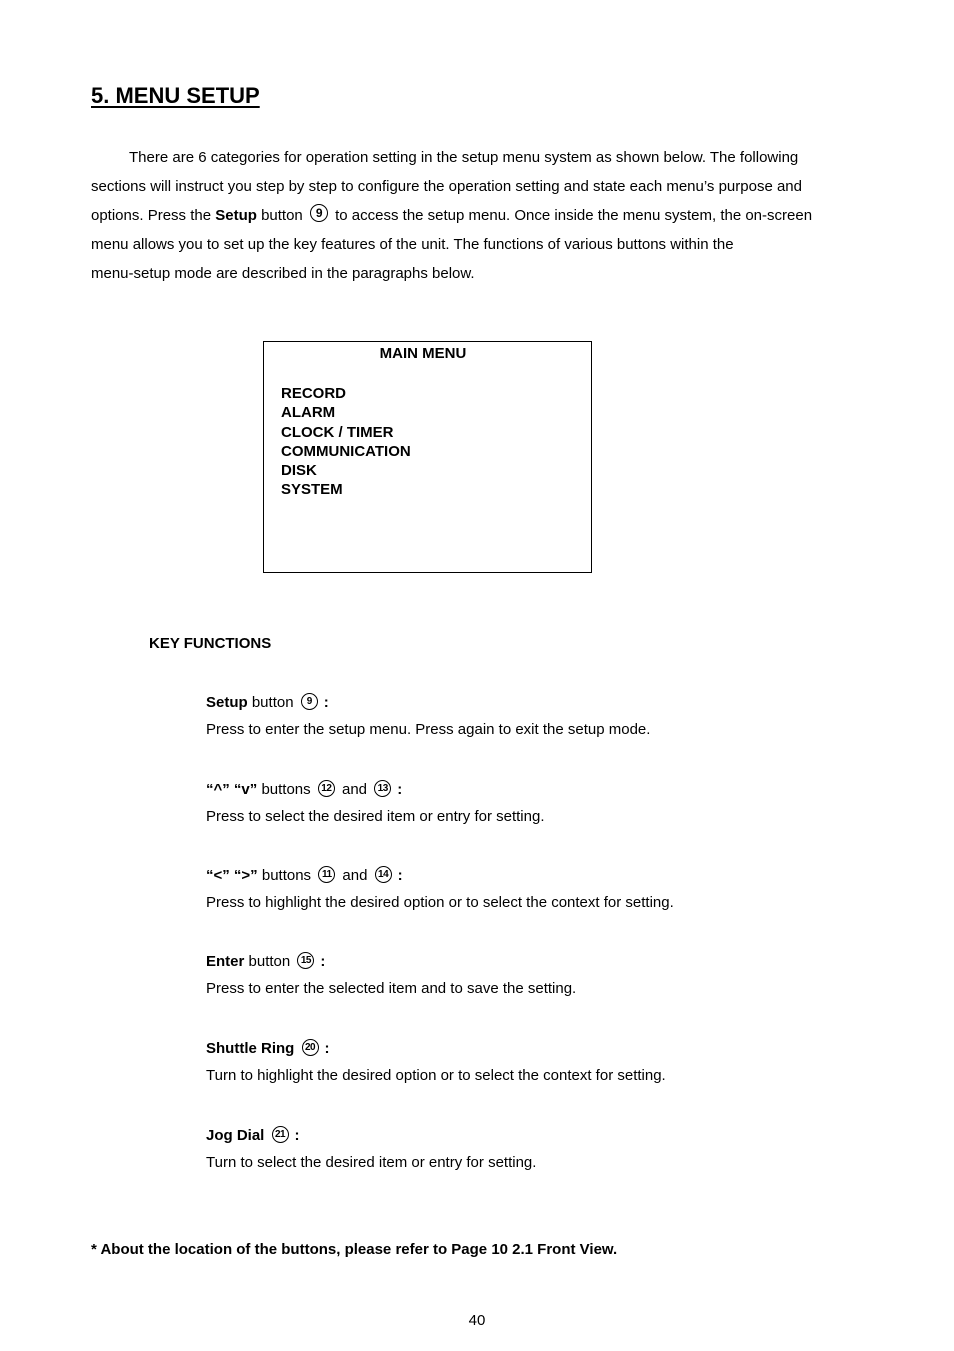 Image resolution: width=954 pixels, height=1351 pixels. Describe the element at coordinates (428, 706) in the screenshot. I see `key-function-title: Setup button 9:` at that location.